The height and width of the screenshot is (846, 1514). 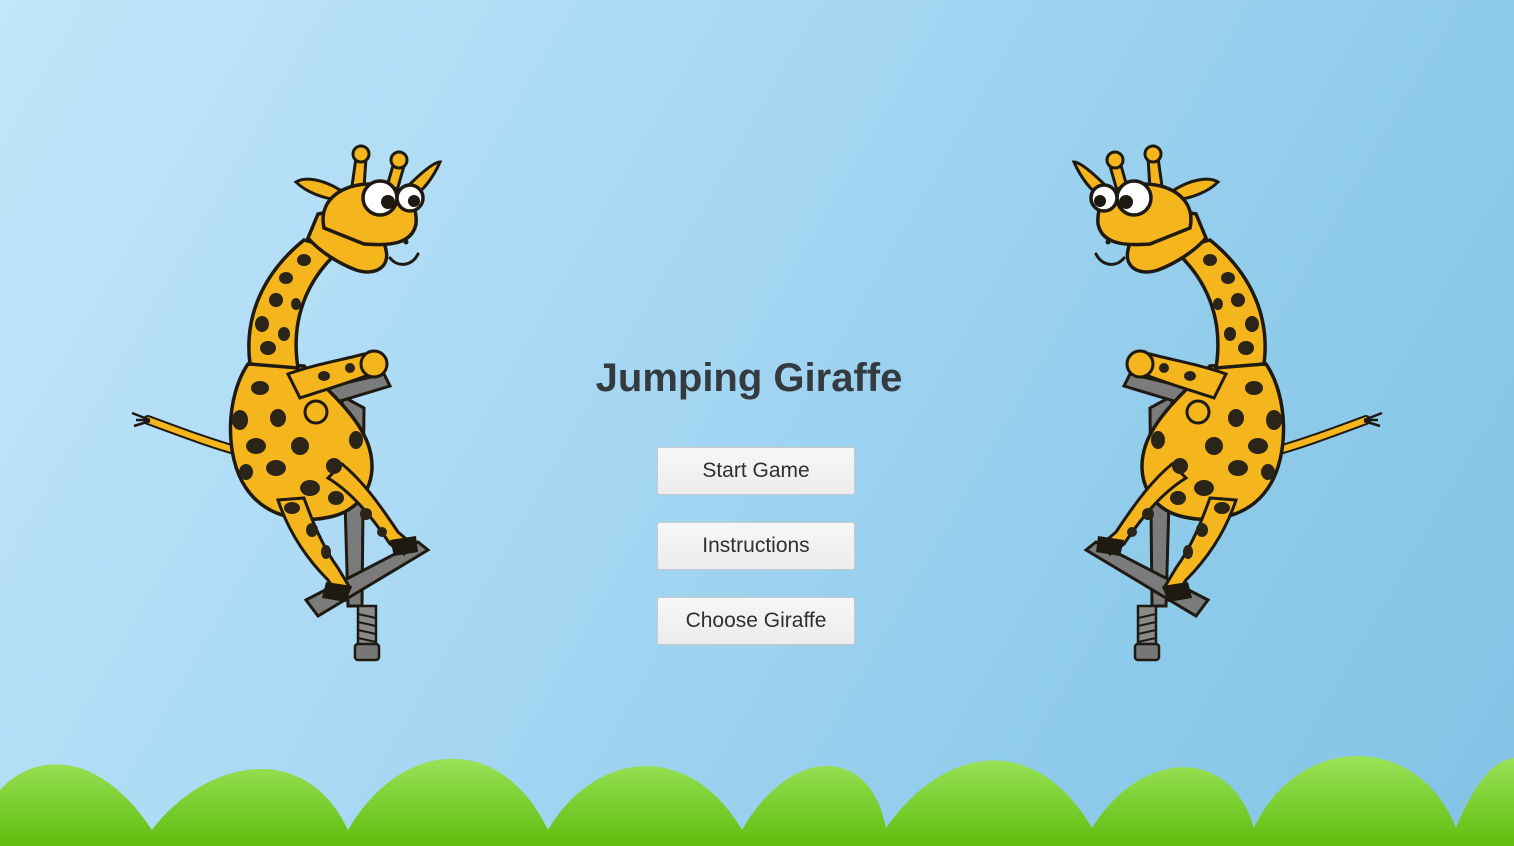 I want to click on instructions-button: Instructions, so click(x=756, y=546).